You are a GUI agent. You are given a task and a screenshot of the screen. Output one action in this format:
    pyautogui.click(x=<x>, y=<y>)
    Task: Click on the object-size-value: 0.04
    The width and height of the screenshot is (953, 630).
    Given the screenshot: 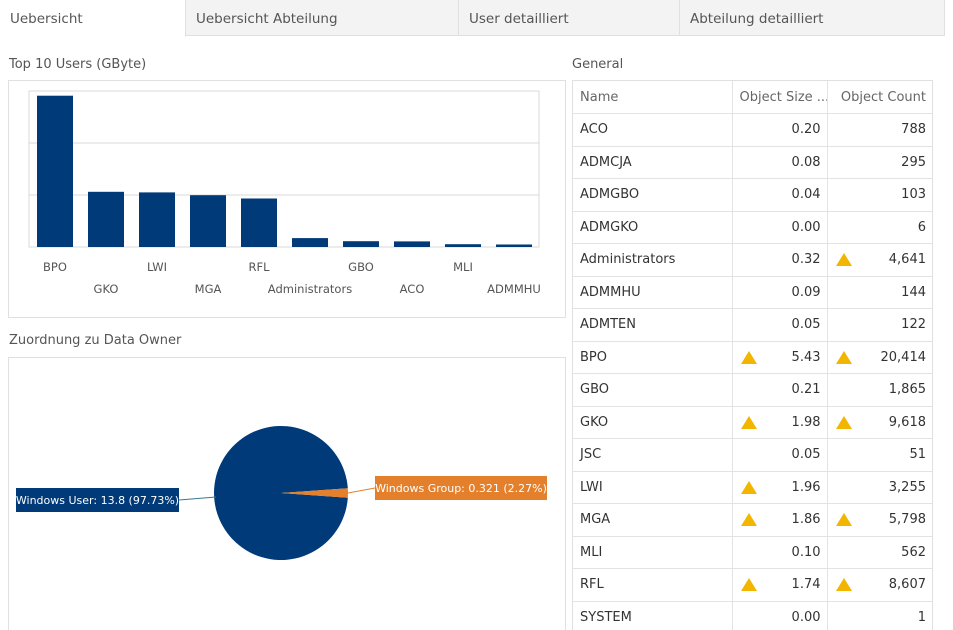 What is the action you would take?
    pyautogui.click(x=806, y=195)
    